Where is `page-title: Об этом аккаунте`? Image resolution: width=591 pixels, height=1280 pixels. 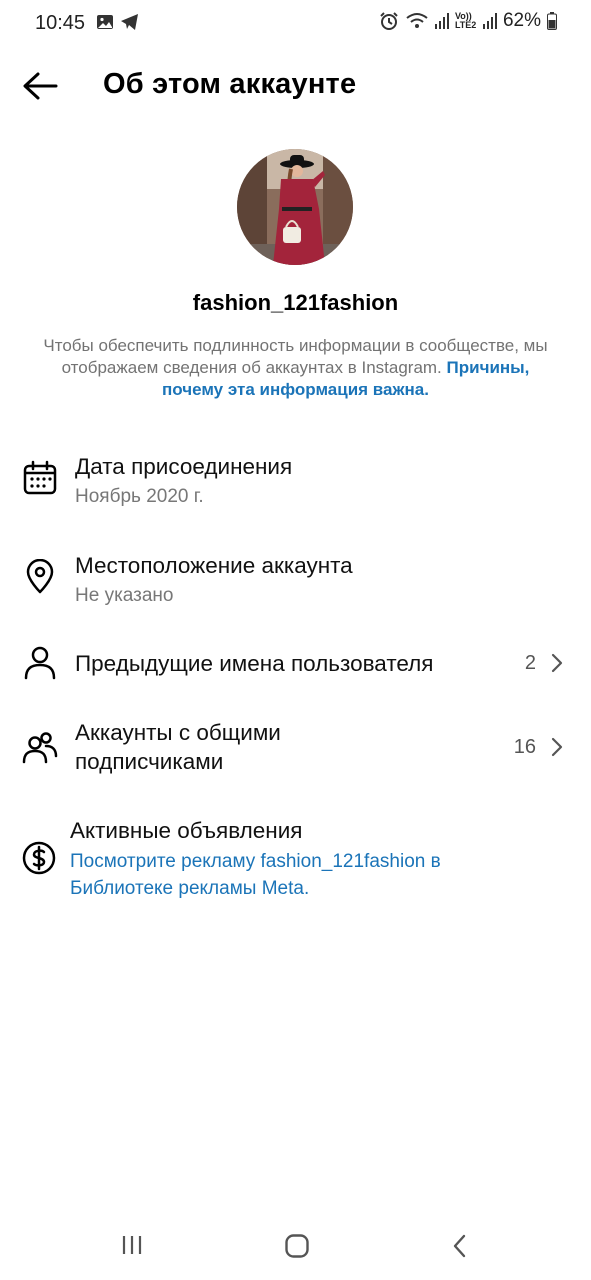
page-title: Об этом аккаунте is located at coordinates (230, 84).